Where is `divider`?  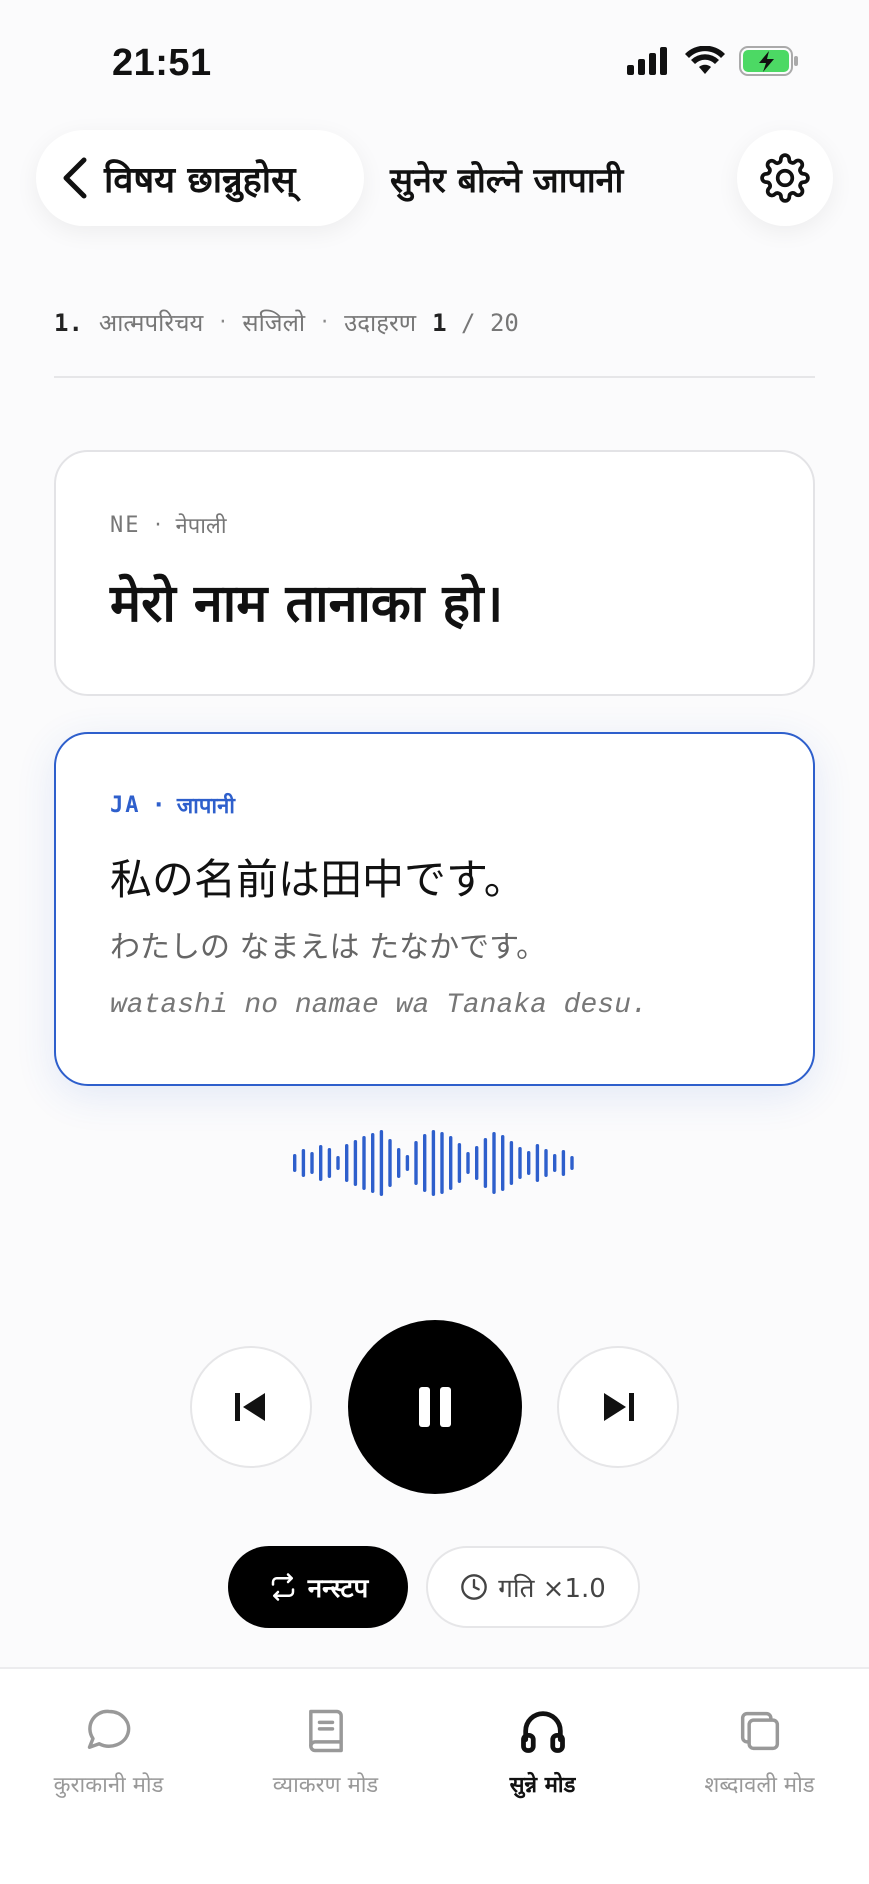
divider is located at coordinates (434, 377).